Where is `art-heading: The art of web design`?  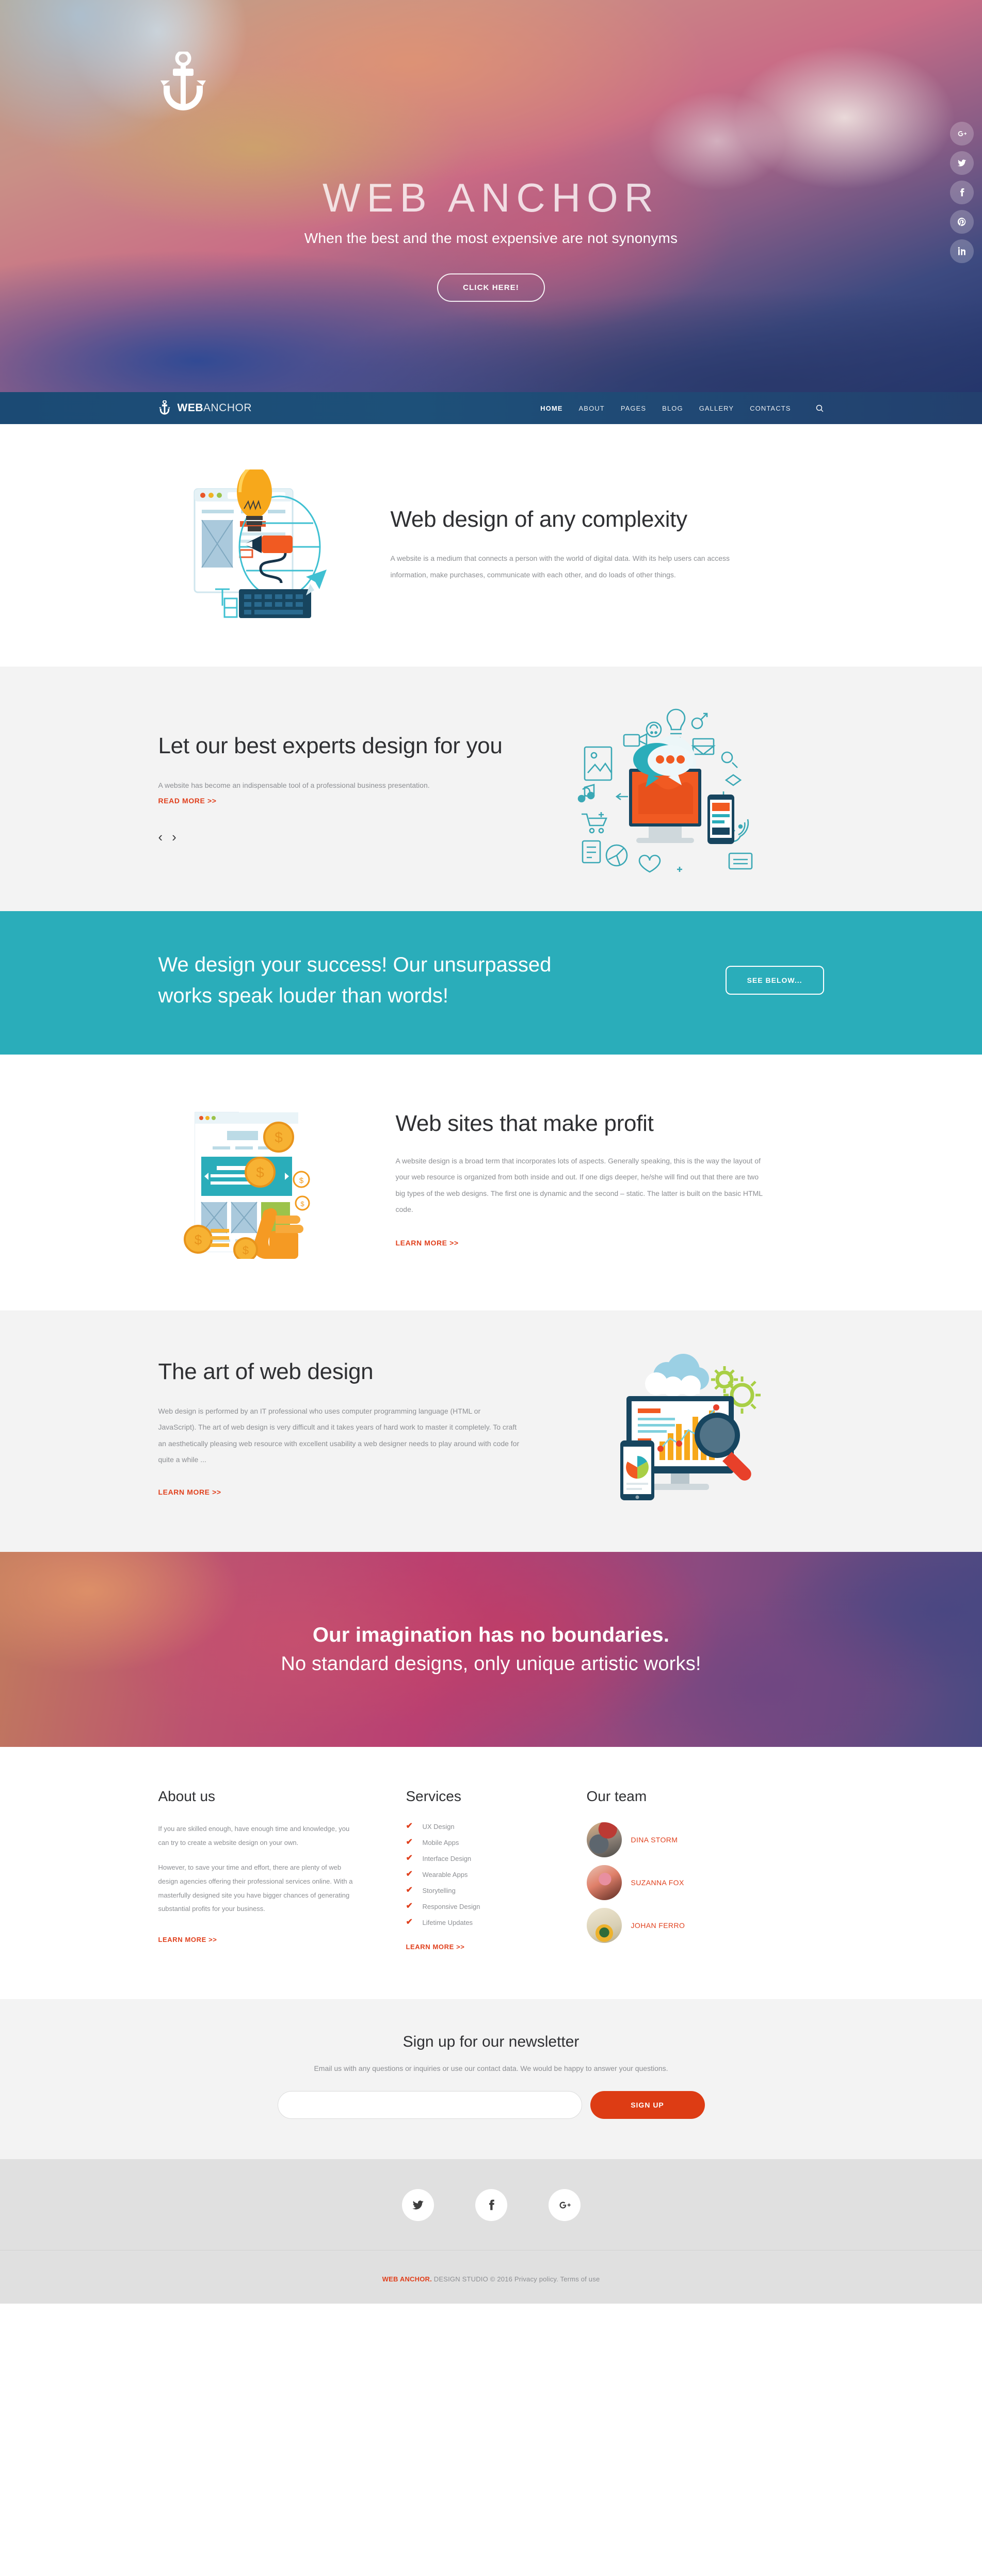 art-heading: The art of web design is located at coordinates (266, 1372).